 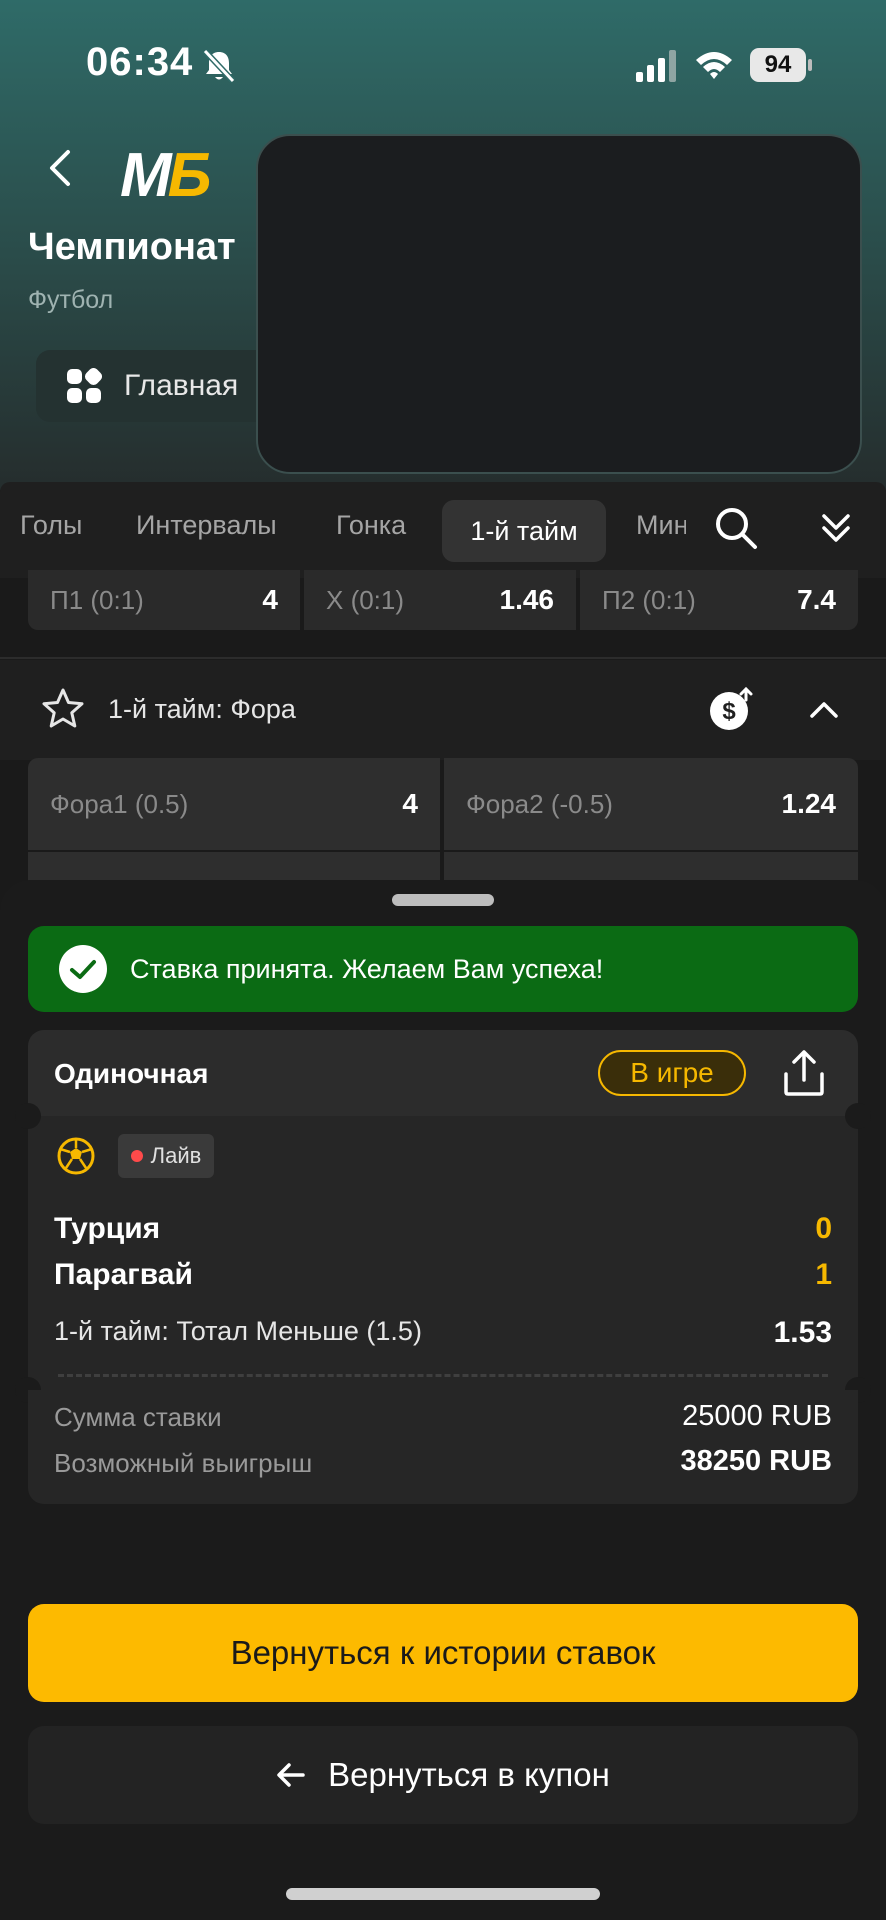 I want to click on odd-cell: Фора1 (0.5) 4, so click(x=234, y=804).